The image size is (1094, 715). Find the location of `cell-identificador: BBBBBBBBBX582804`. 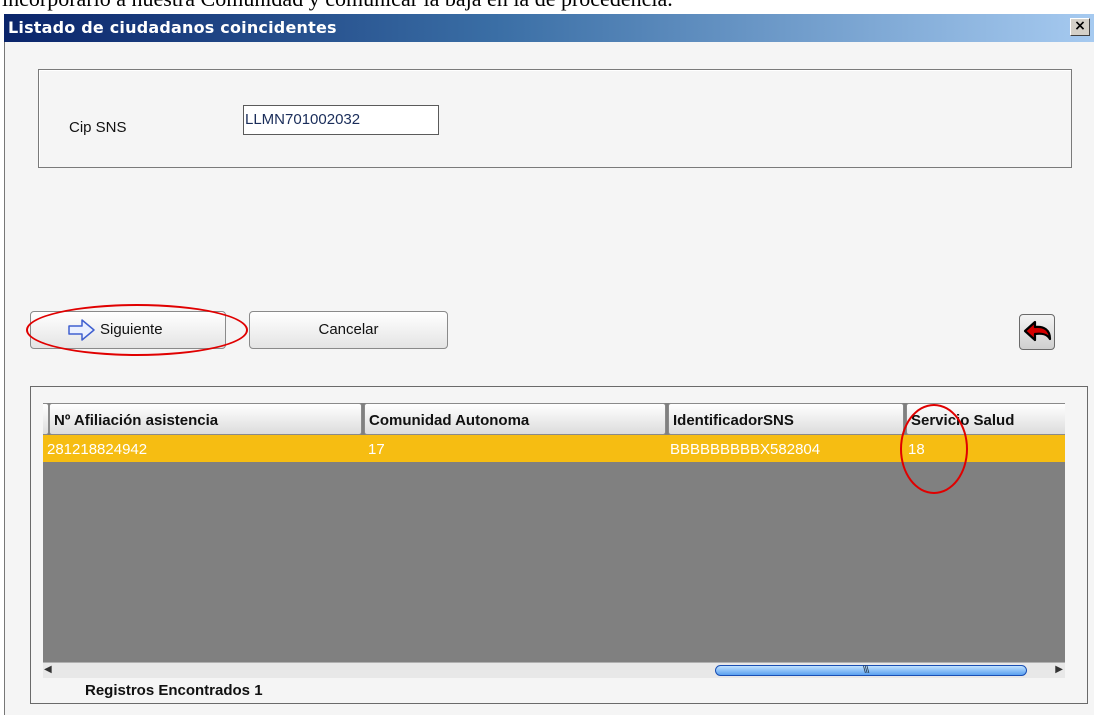

cell-identificador: BBBBBBBBBX582804 is located at coordinates (745, 449).